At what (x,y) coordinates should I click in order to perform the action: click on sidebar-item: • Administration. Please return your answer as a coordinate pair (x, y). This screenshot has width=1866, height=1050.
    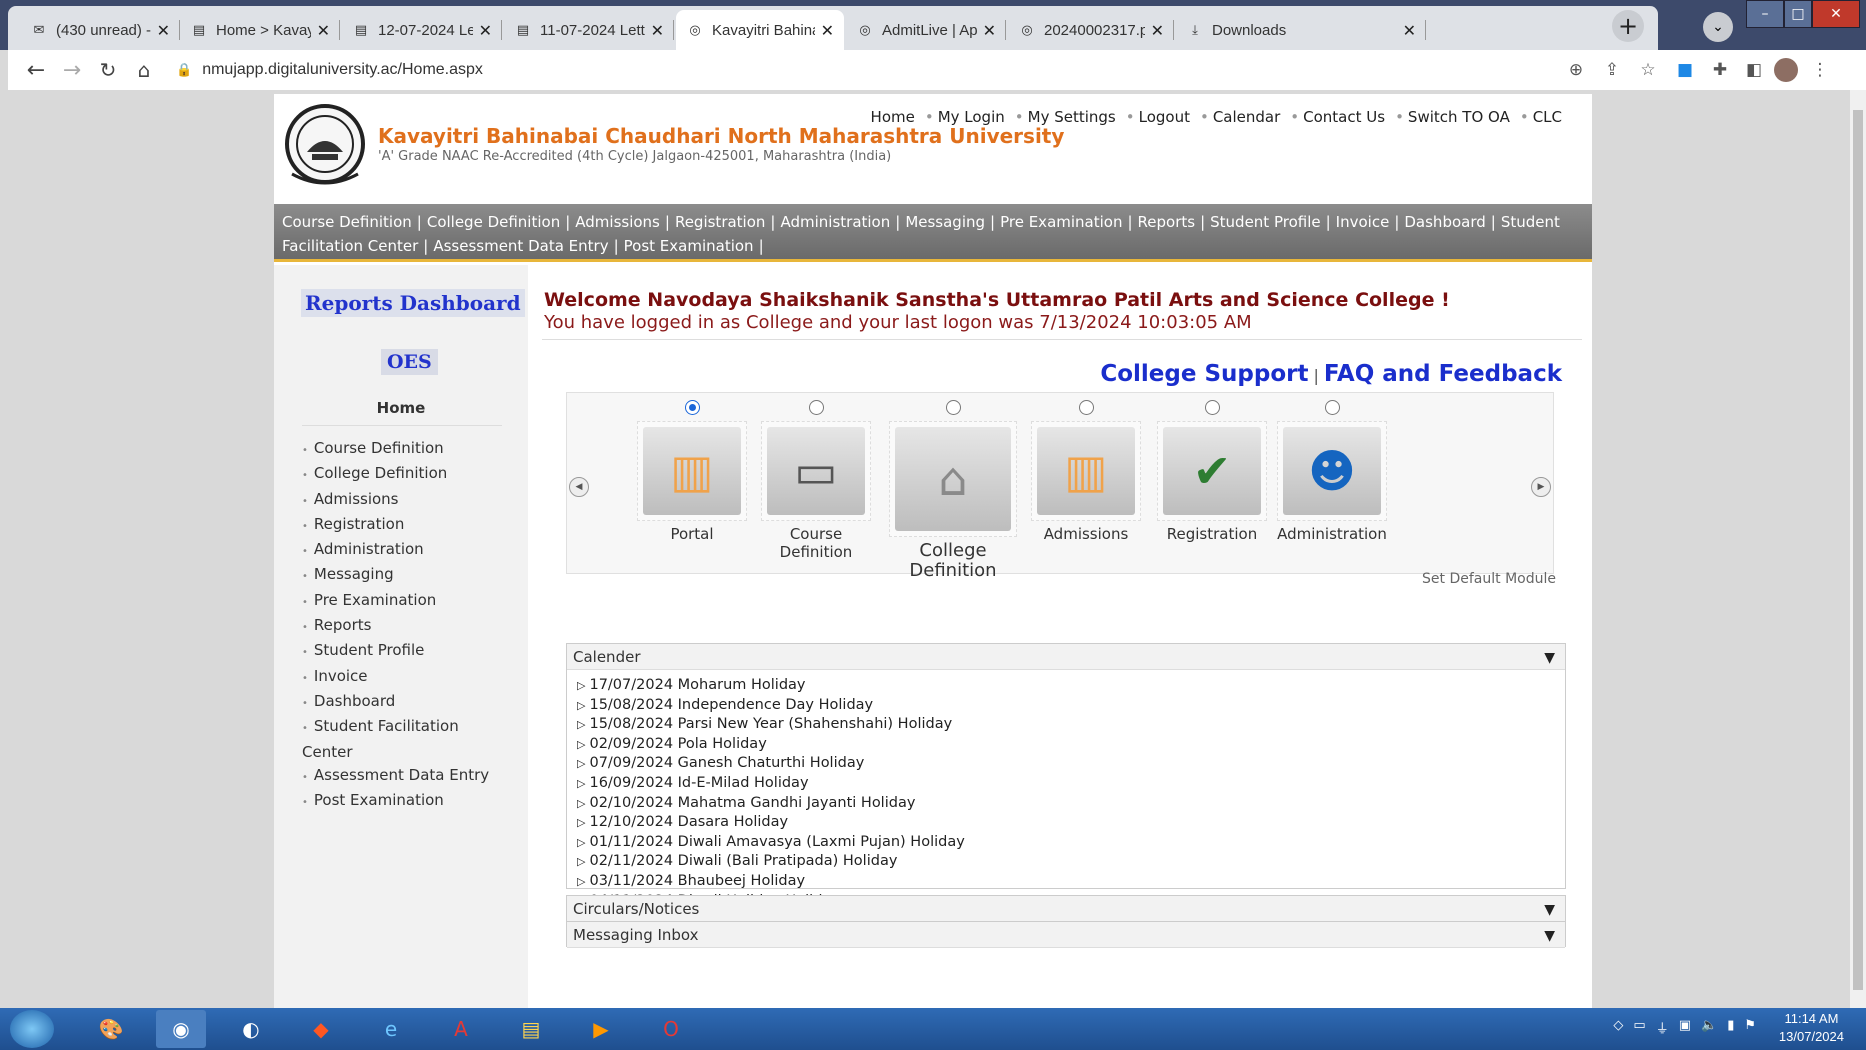
    Looking at the image, I should click on (402, 550).